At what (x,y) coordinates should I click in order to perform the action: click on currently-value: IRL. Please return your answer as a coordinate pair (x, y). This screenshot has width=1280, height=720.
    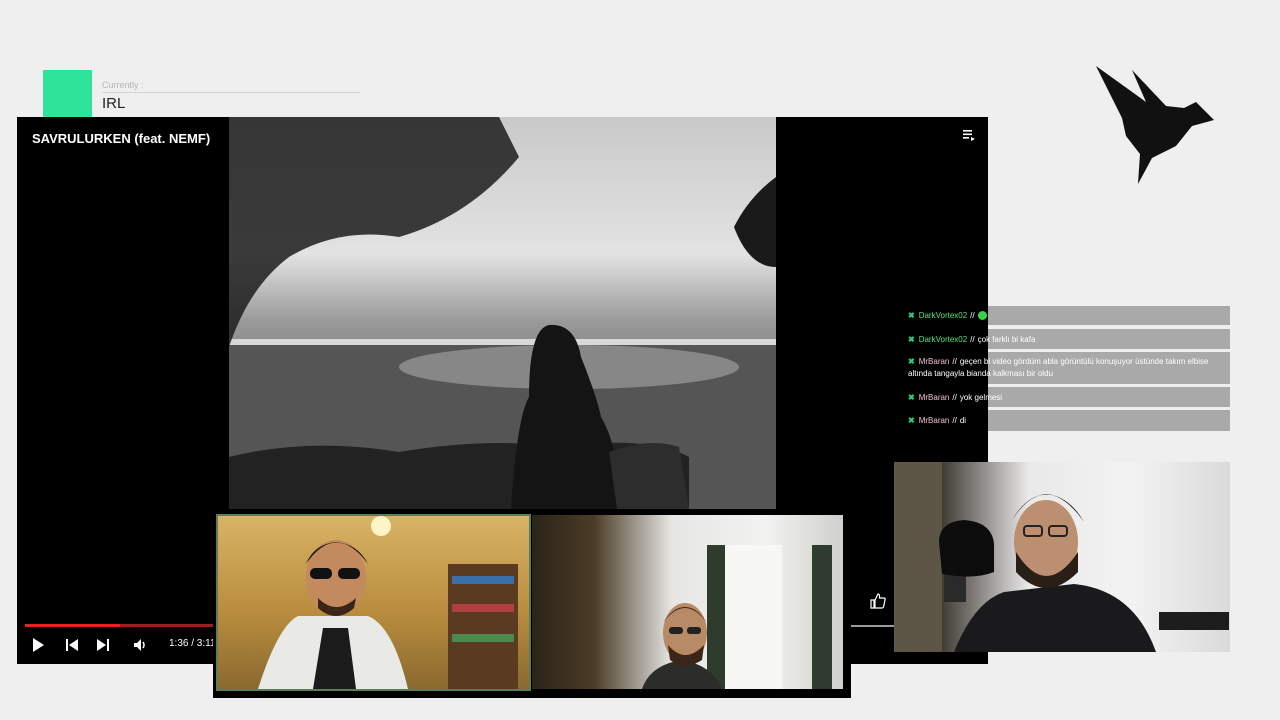
    Looking at the image, I should click on (114, 103).